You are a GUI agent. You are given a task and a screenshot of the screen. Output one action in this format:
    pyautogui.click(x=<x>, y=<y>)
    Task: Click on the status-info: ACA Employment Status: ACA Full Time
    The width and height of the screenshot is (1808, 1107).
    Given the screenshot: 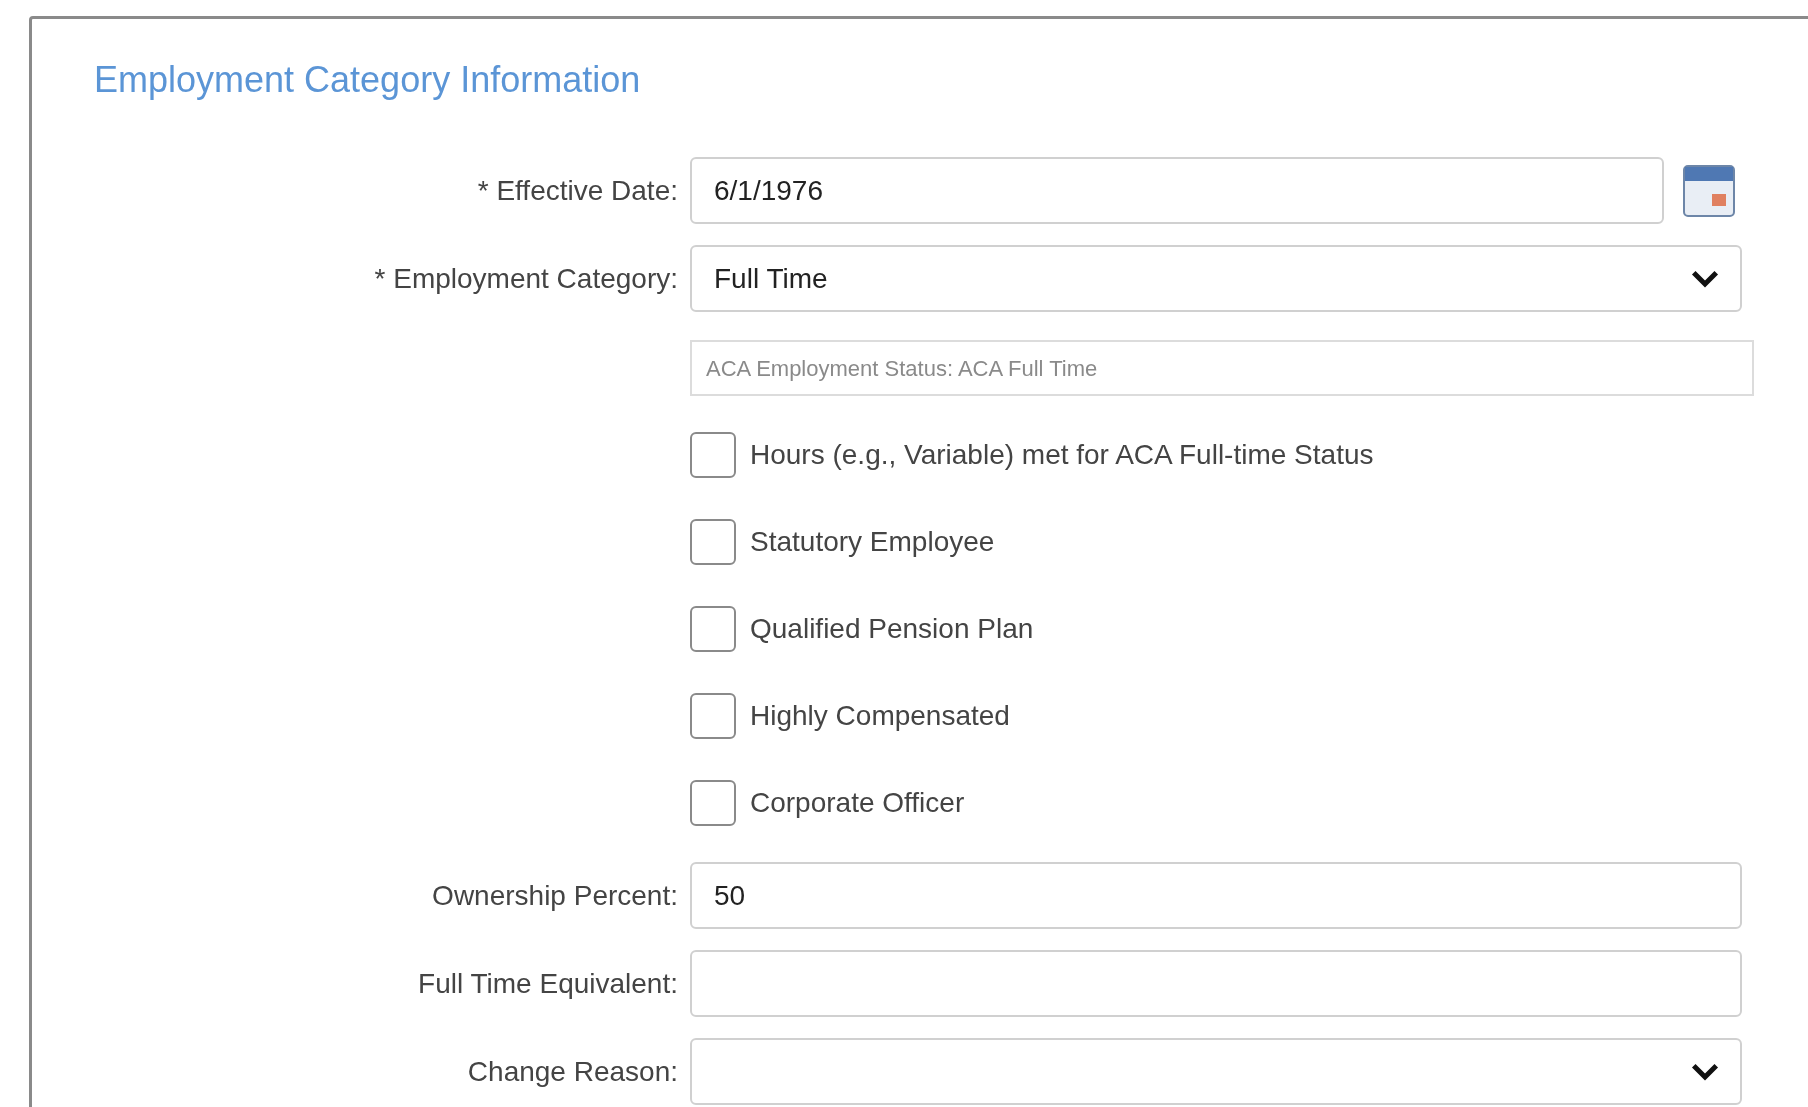 What is the action you would take?
    pyautogui.click(x=1222, y=368)
    